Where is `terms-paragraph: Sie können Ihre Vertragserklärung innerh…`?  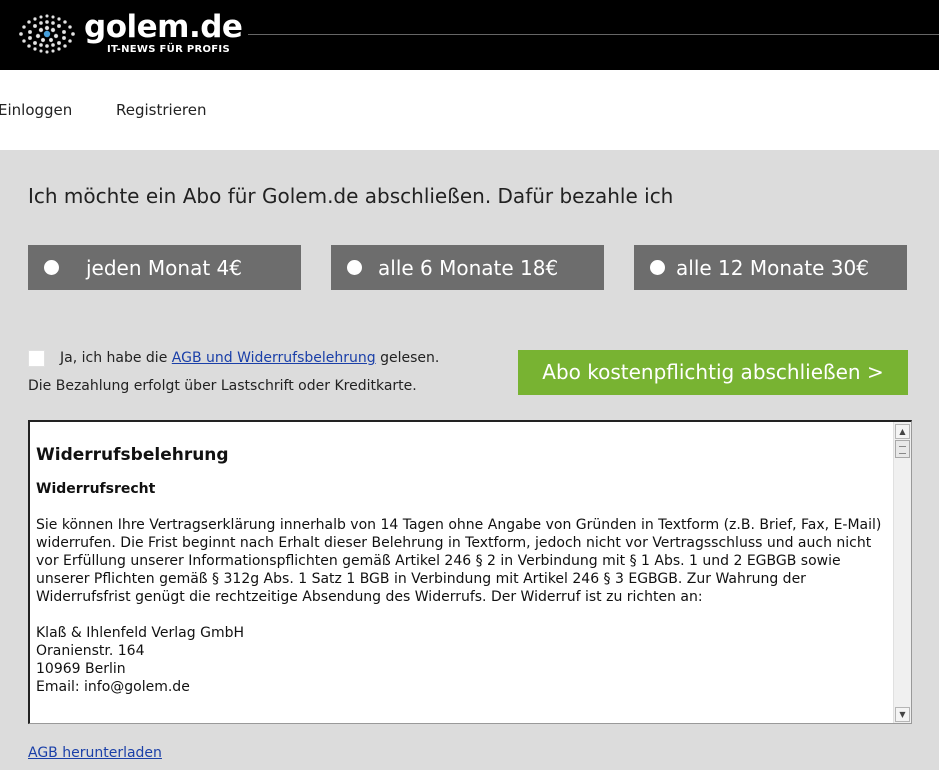 terms-paragraph: Sie können Ihre Vertragserklärung innerh… is located at coordinates (459, 561).